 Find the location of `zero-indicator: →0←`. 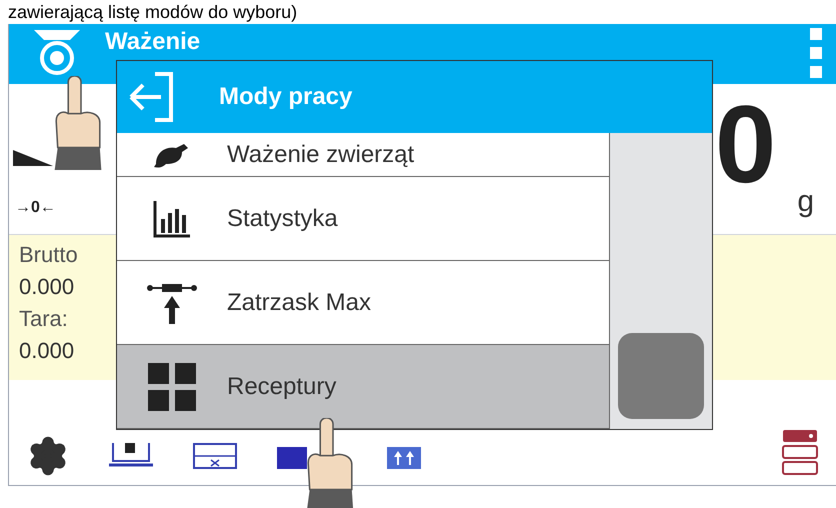

zero-indicator: →0← is located at coordinates (35, 208).